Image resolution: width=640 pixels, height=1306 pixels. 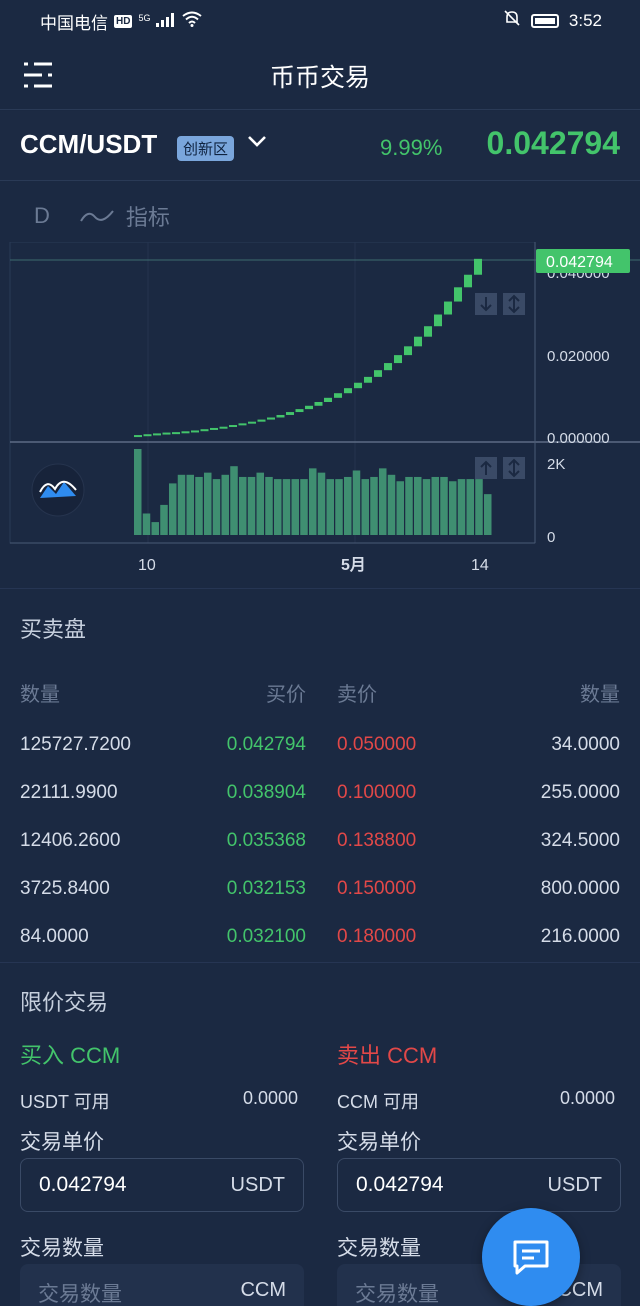 I want to click on volume-scale-expand-button, so click(x=514, y=468).